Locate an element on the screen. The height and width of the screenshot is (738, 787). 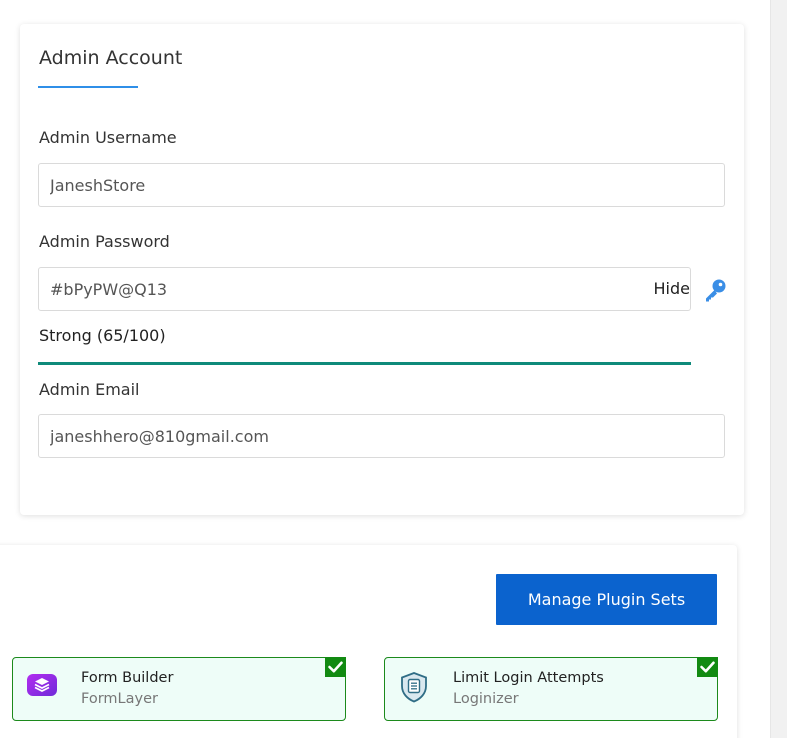
plugin-vendor: Loginizer is located at coordinates (486, 699).